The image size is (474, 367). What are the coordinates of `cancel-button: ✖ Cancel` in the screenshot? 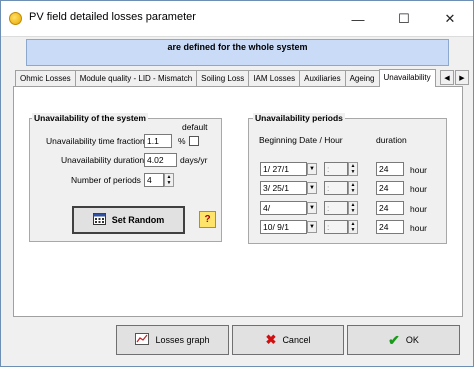 It's located at (288, 340).